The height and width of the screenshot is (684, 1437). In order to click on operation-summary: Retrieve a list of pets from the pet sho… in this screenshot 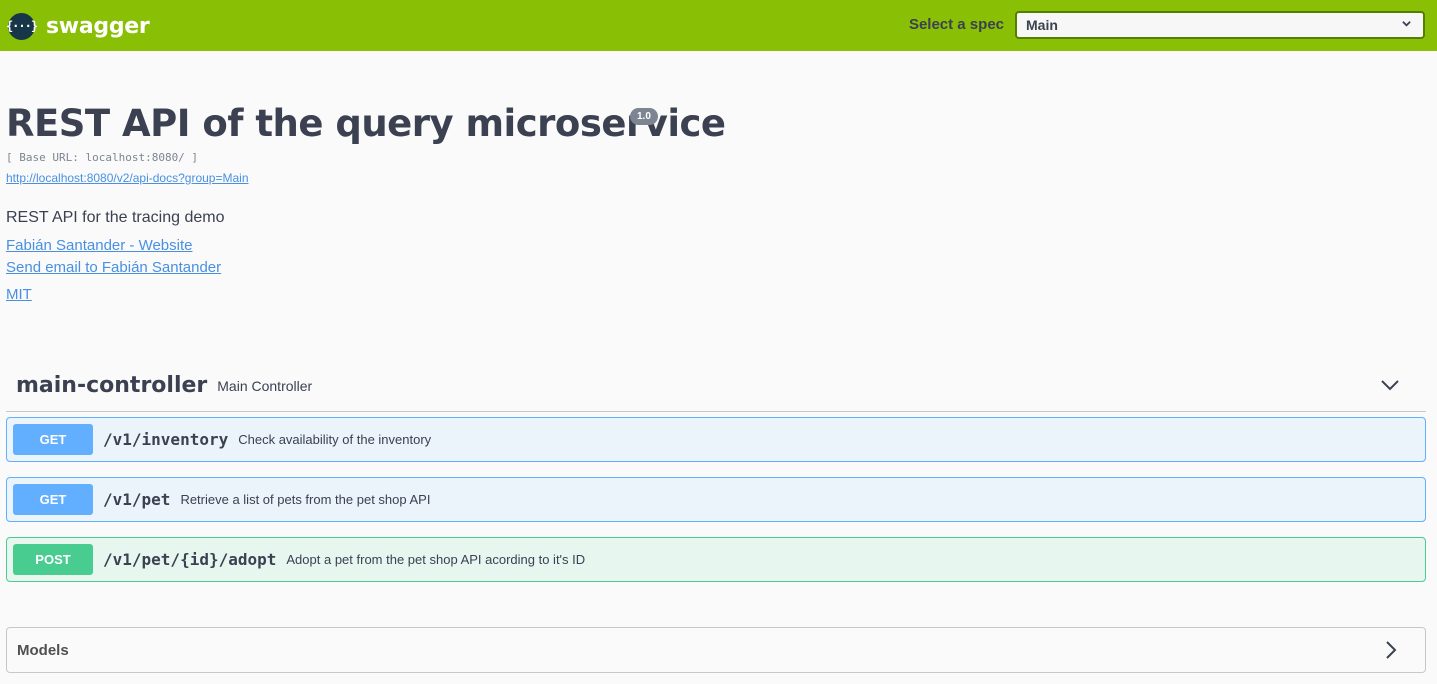, I will do `click(305, 499)`.